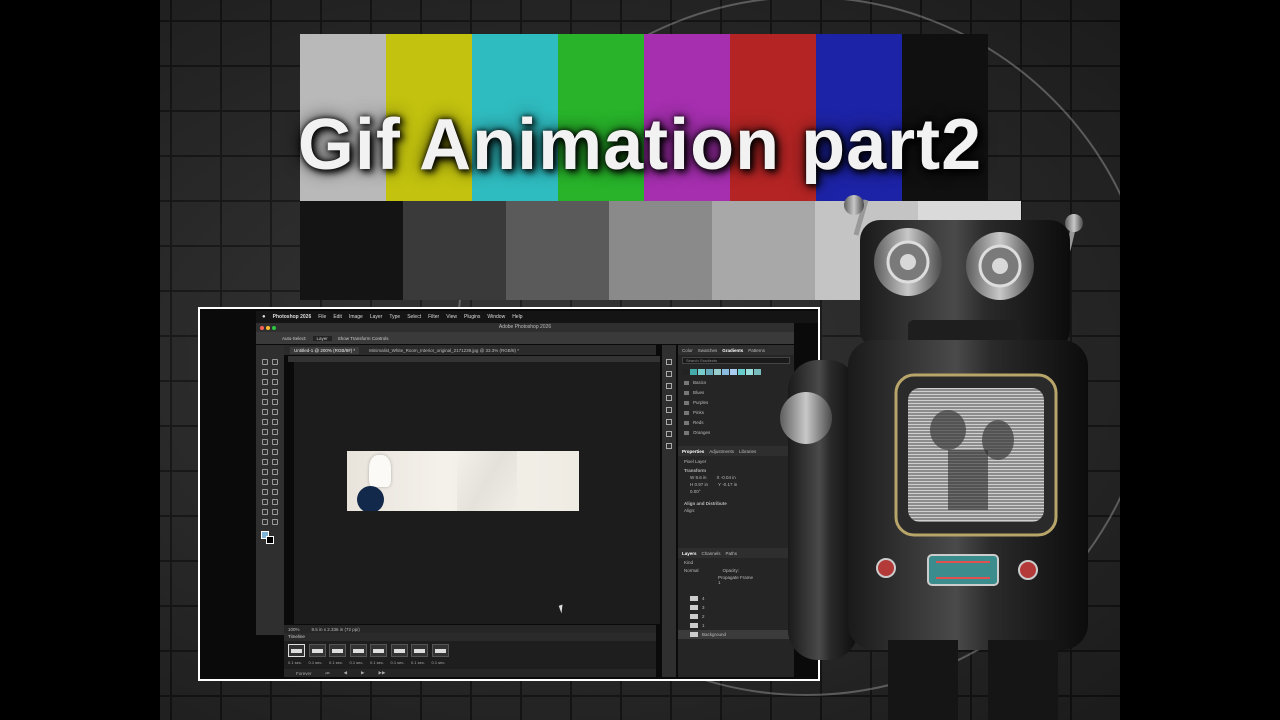 The image size is (1280, 720). What do you see at coordinates (711, 553) in the screenshot?
I see `tab-channels: Channels` at bounding box center [711, 553].